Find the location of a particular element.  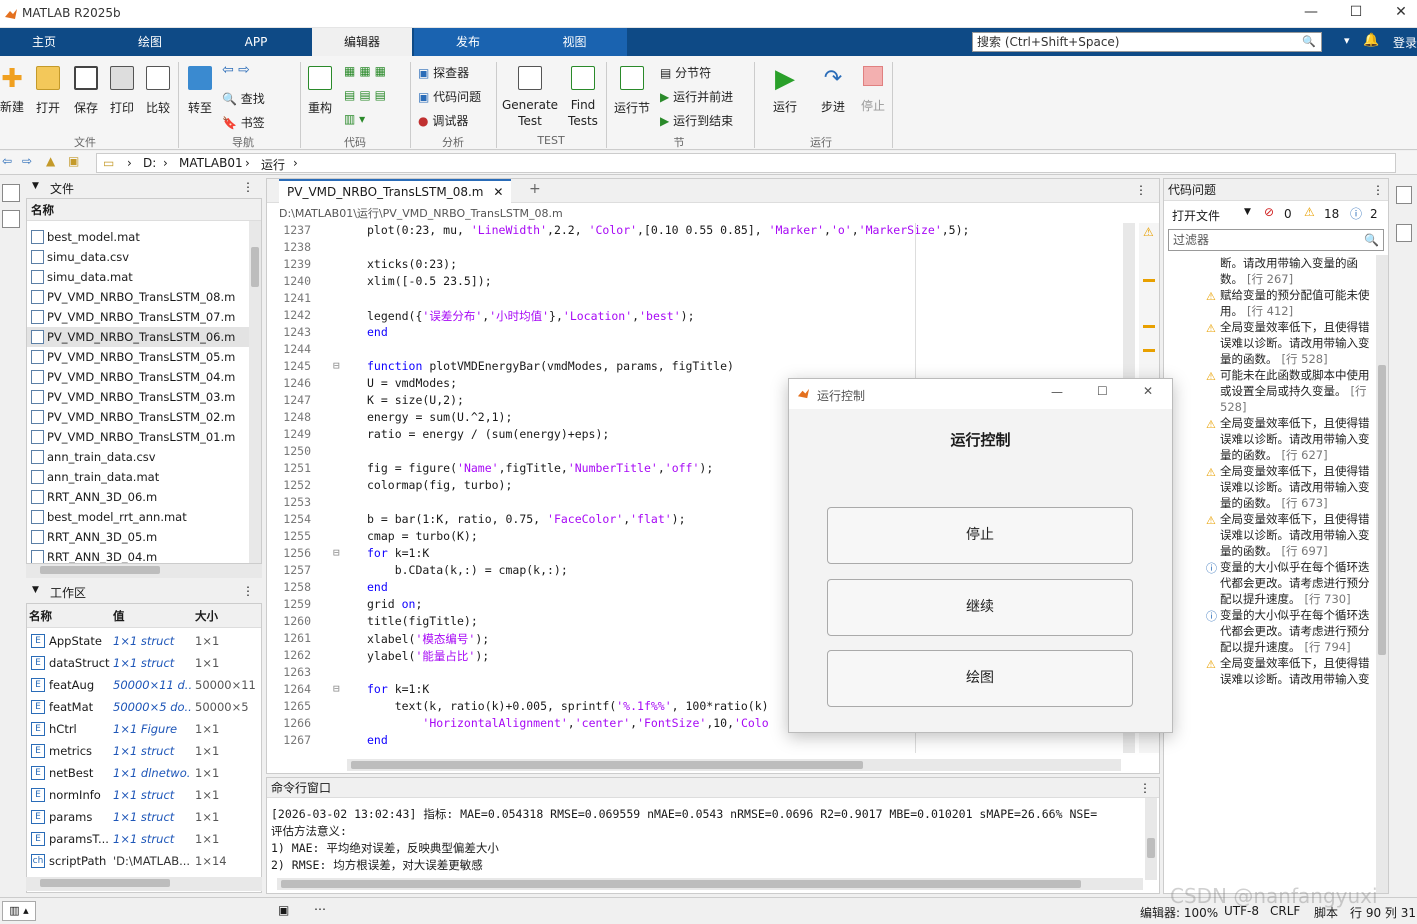

file-list-hscroll is located at coordinates (144, 571).